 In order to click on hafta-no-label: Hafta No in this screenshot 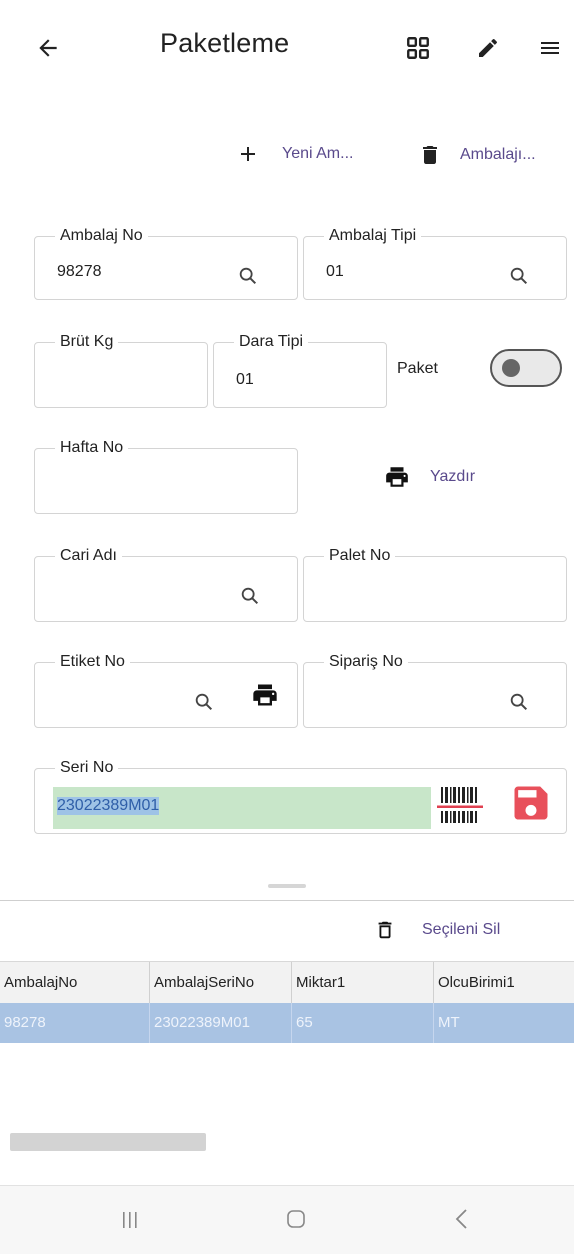, I will do `click(92, 448)`.